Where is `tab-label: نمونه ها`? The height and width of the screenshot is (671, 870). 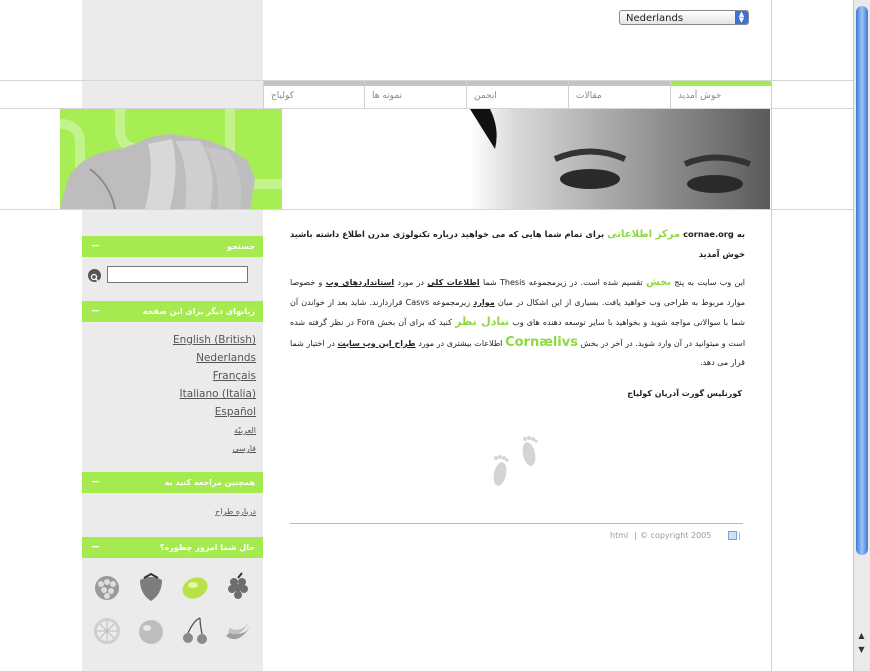
tab-label: نمونه ها is located at coordinates (387, 96).